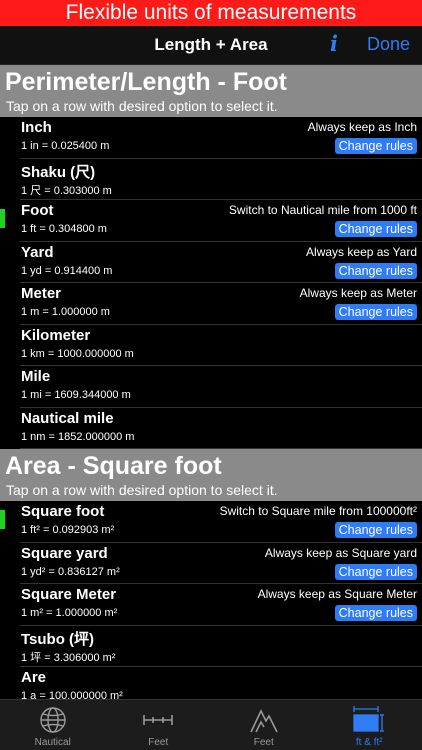  Describe the element at coordinates (221, 428) in the screenshot. I see `unit-row-nautical-mile: Nautical mile 1 nm = 1852.000000 m` at that location.